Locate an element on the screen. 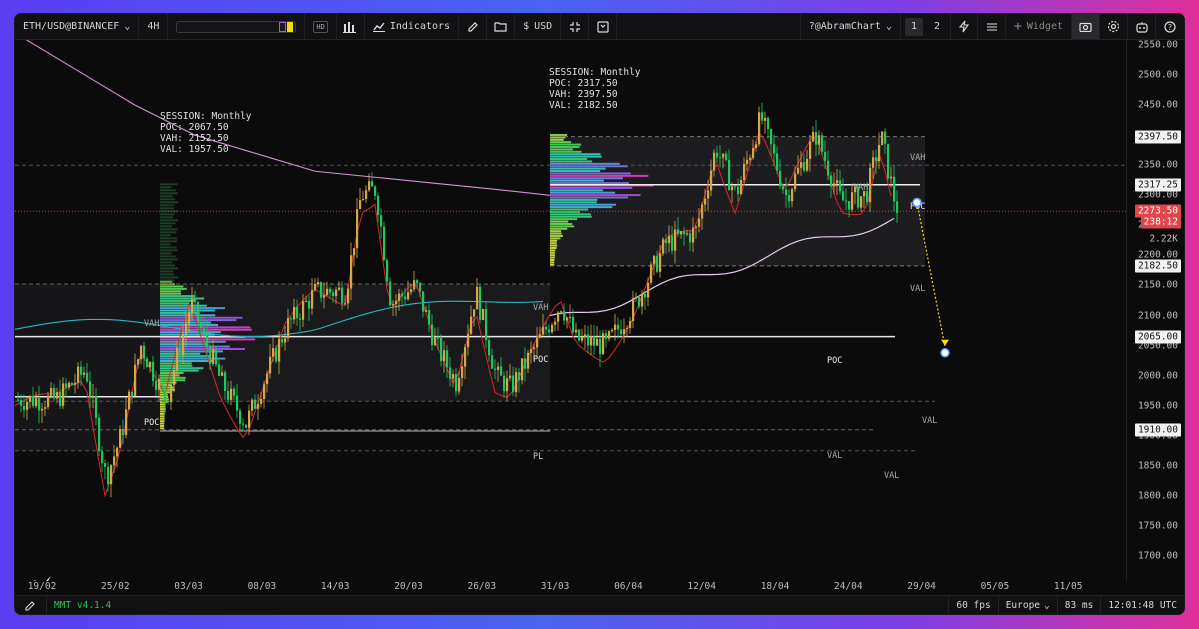  settings-button is located at coordinates (1114, 26).